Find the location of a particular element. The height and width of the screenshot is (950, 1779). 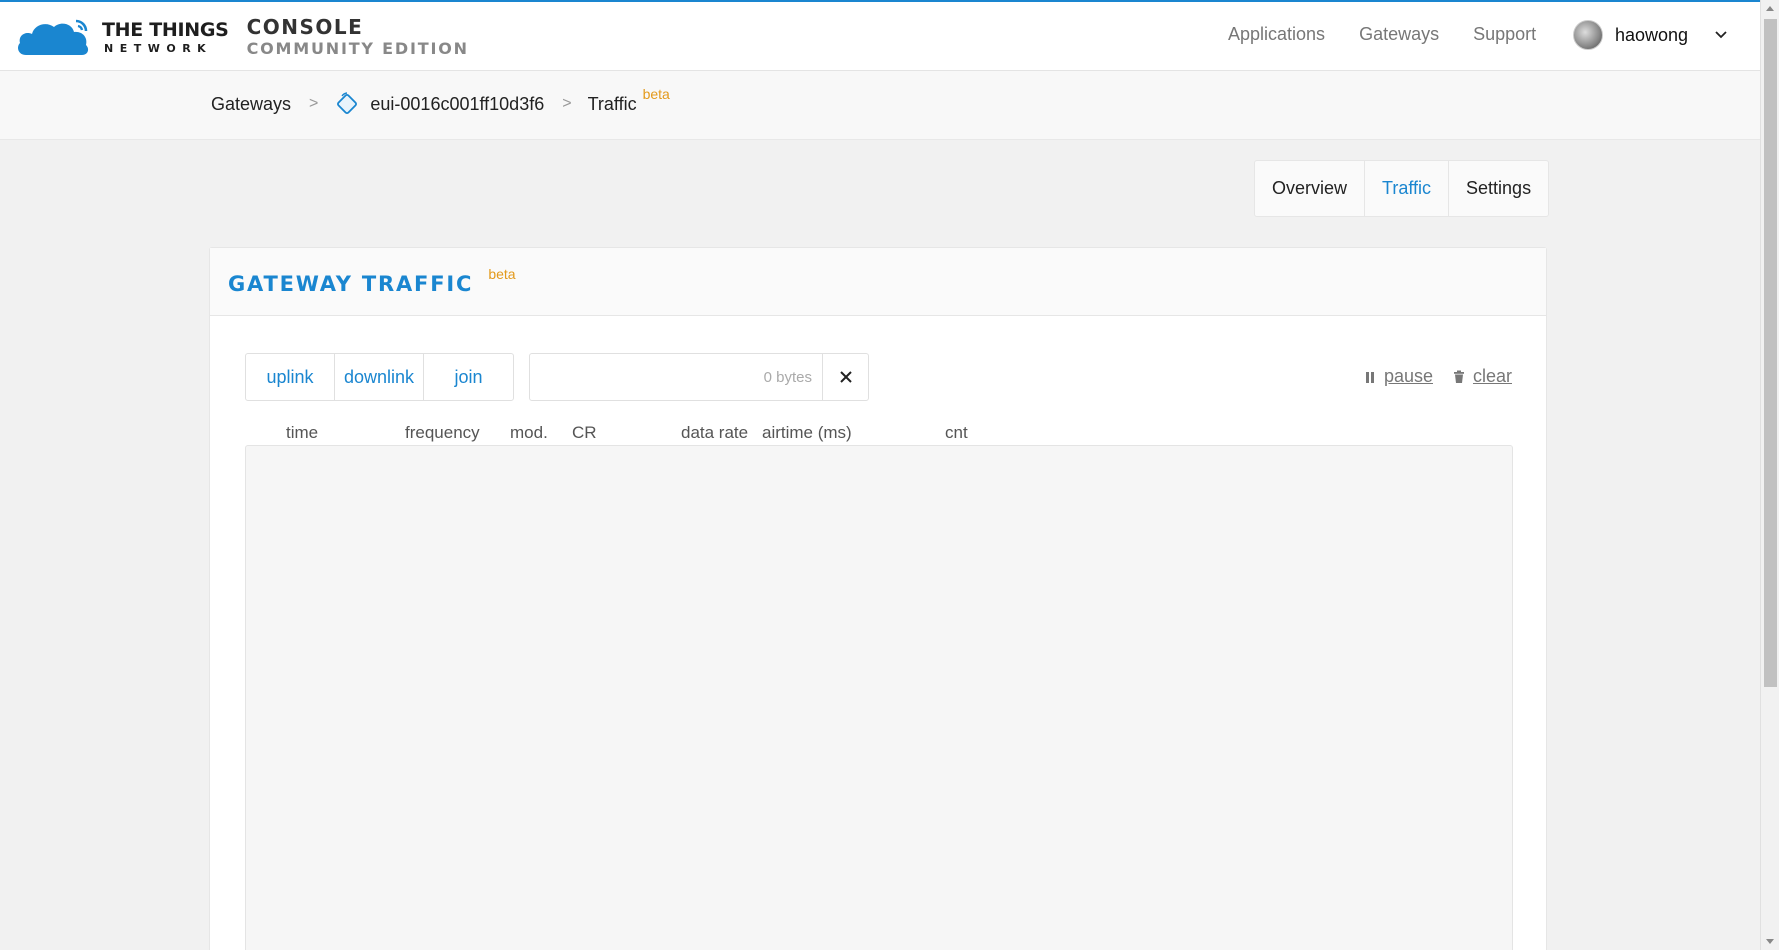

console-wordmark-line2: COMMUNITY EDITION is located at coordinates (357, 48).